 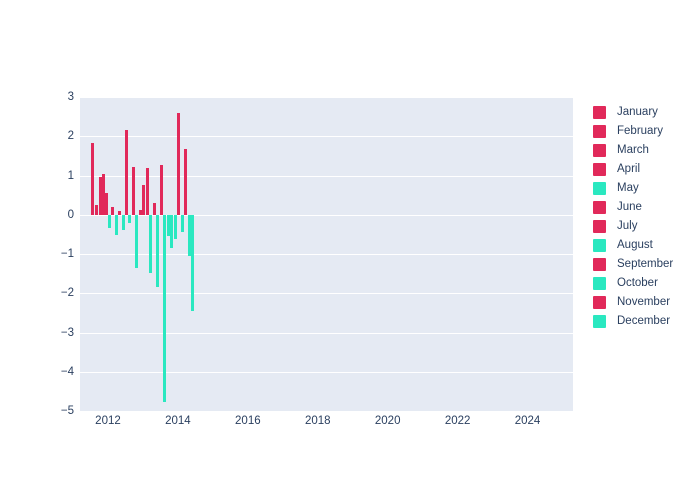 What do you see at coordinates (637, 111) in the screenshot?
I see `legend-item-label: January` at bounding box center [637, 111].